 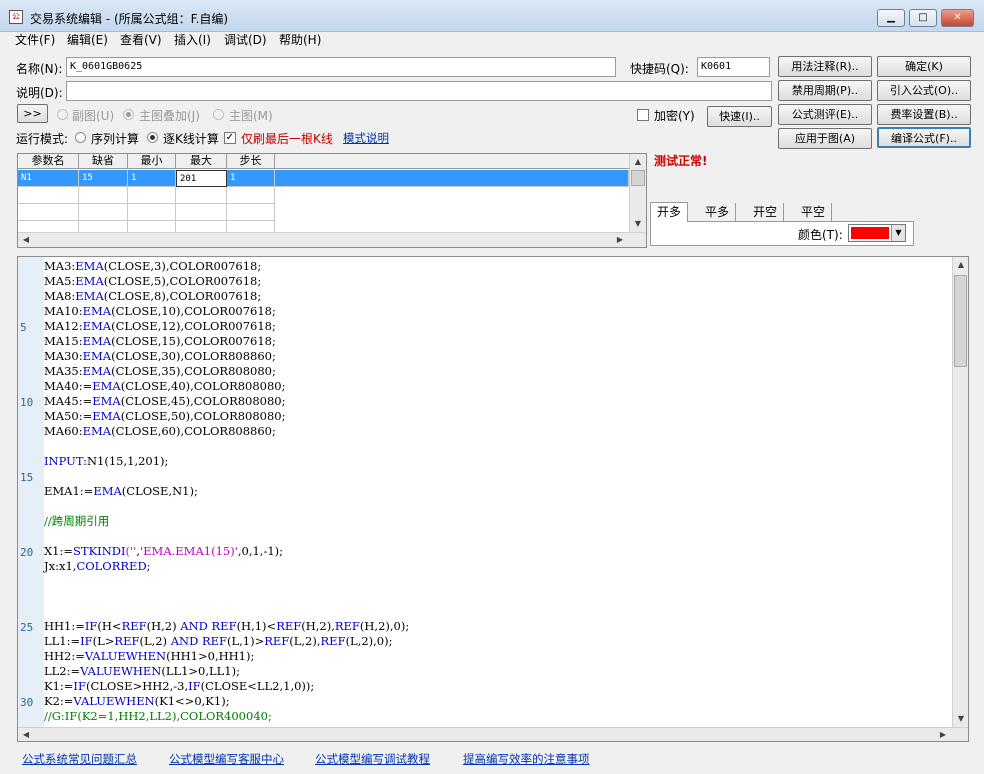 I want to click on param-cell-min: 1, so click(x=152, y=178).